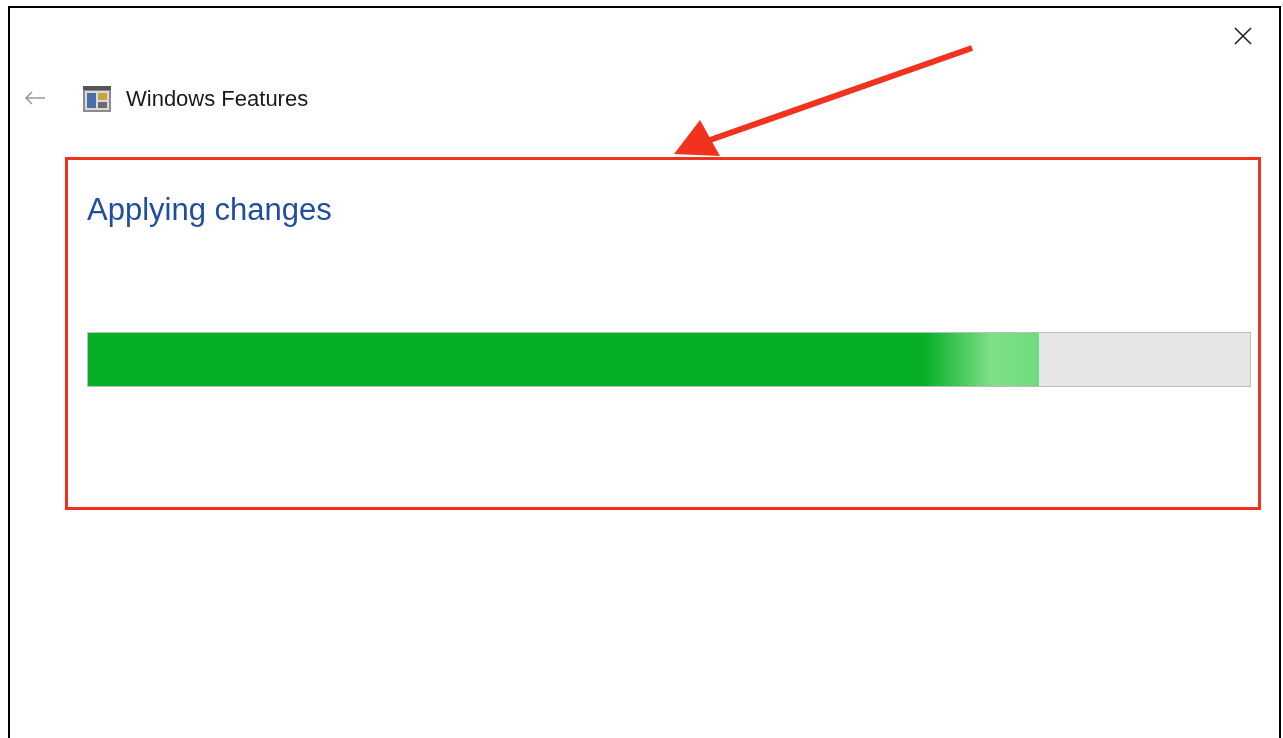 Image resolution: width=1283 pixels, height=738 pixels. I want to click on window-title: Windows Features, so click(217, 98).